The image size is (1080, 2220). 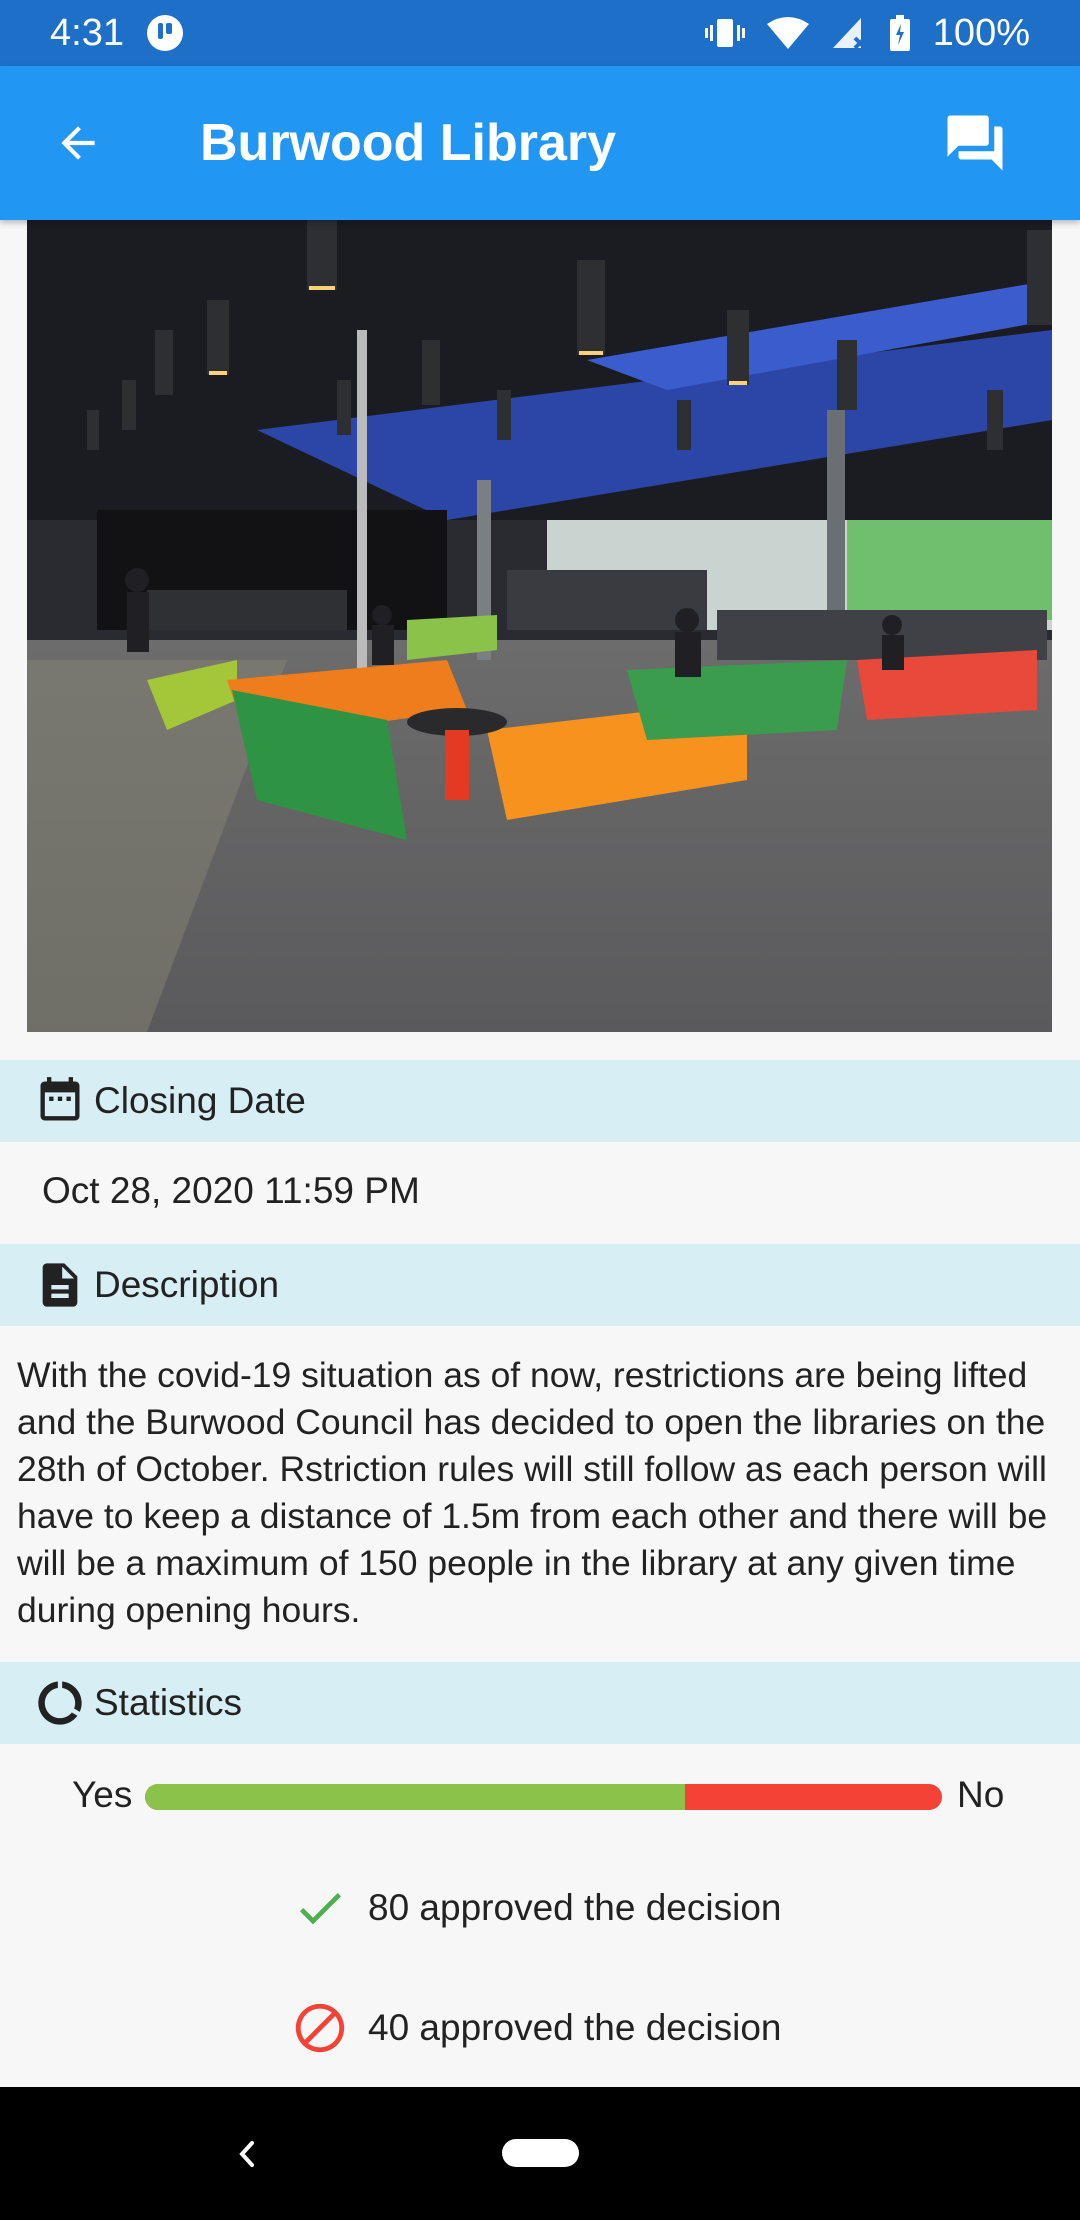 I want to click on chat-button, so click(x=975, y=143).